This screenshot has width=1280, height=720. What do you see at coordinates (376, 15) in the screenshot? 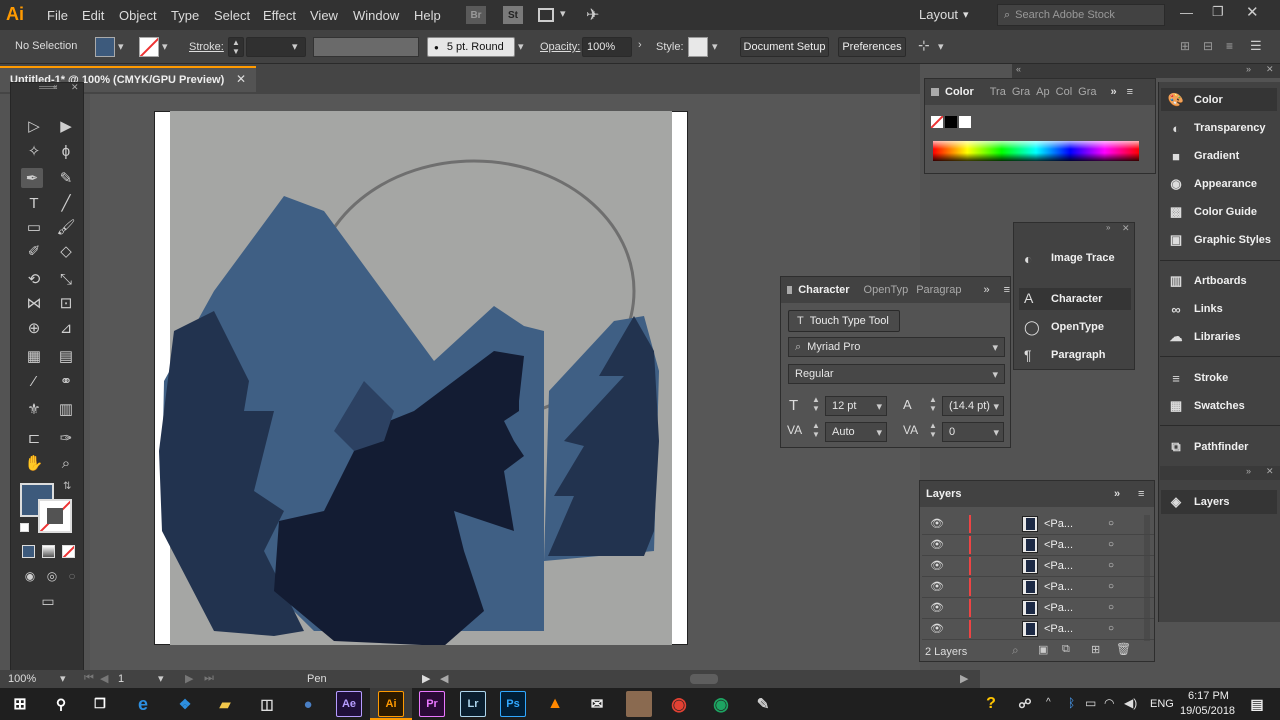
I see `menu-window: Window` at bounding box center [376, 15].